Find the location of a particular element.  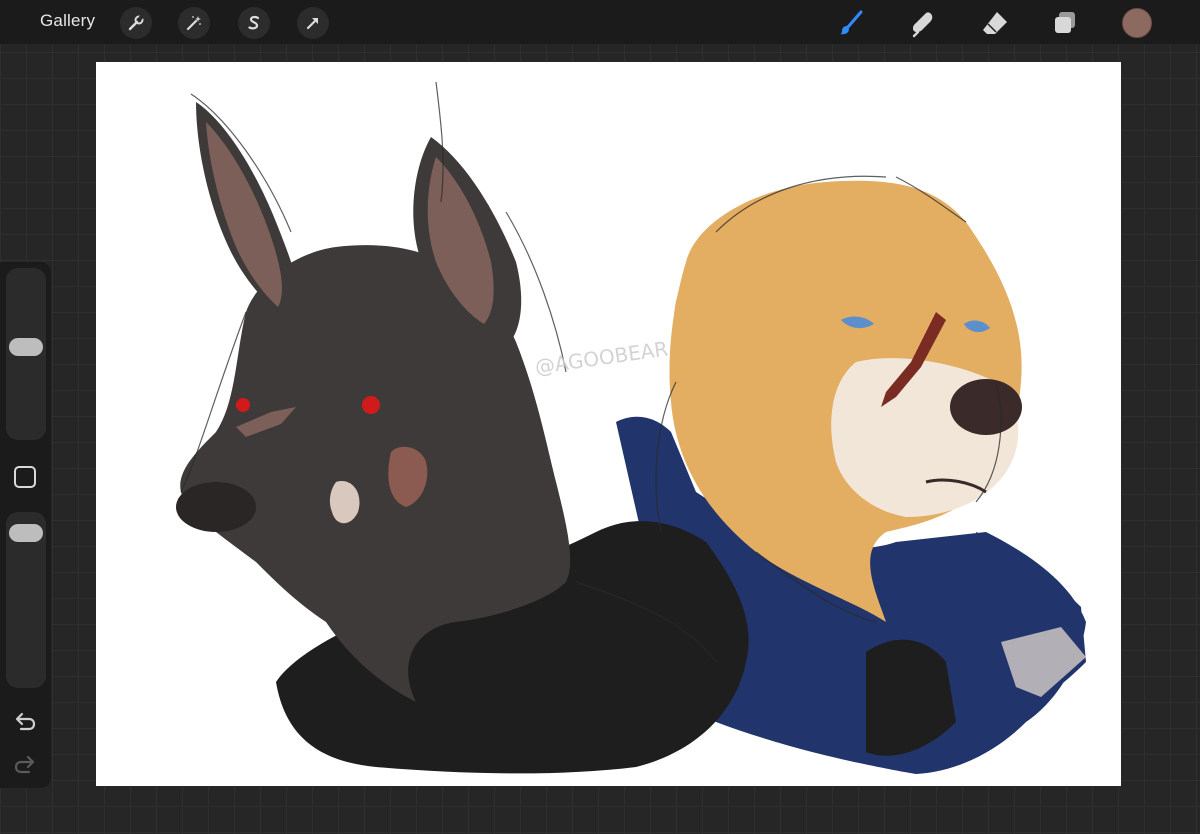

brush-tool-button is located at coordinates (851, 23).